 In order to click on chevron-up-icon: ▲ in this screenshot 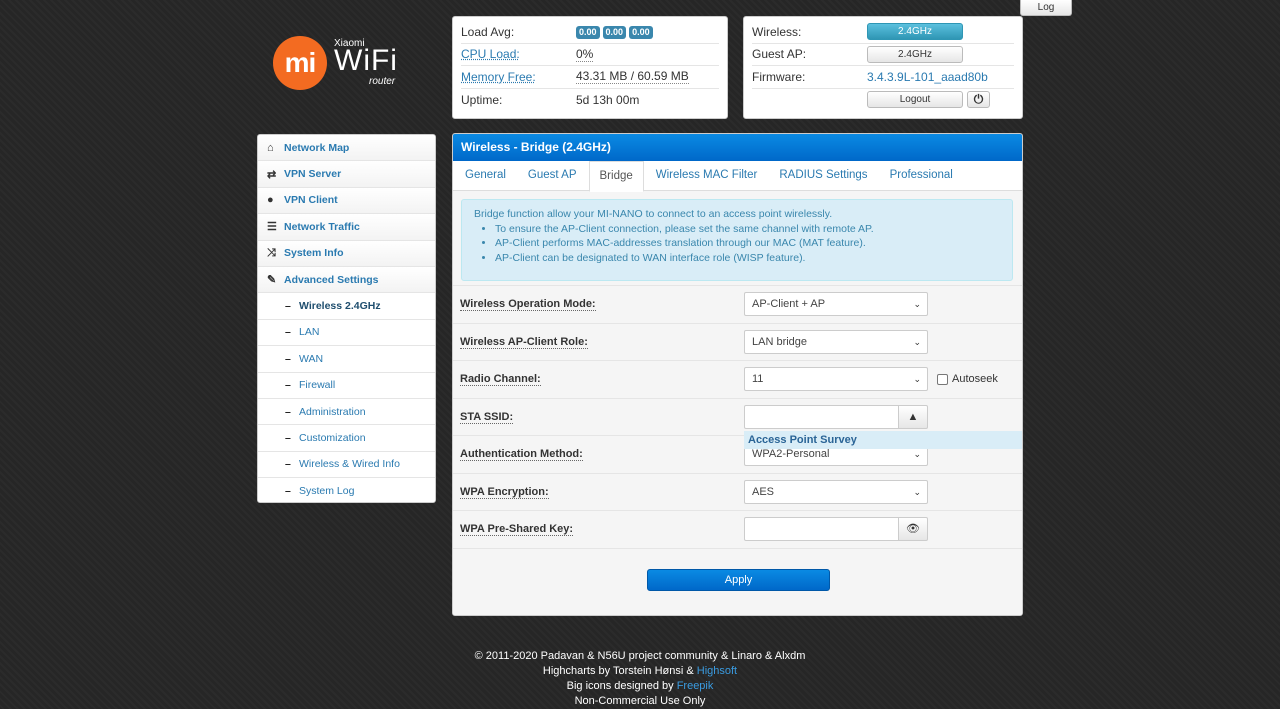, I will do `click(913, 416)`.